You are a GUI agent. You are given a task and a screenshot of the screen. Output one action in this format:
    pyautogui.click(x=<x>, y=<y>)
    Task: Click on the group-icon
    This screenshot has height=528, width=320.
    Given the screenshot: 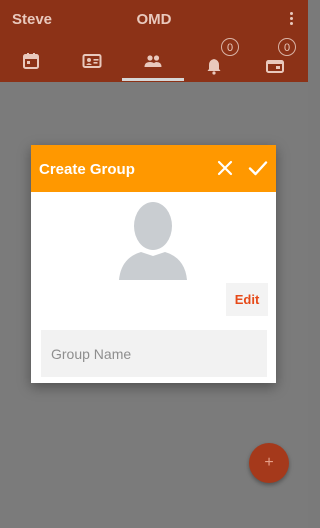 What is the action you would take?
    pyautogui.click(x=152, y=61)
    